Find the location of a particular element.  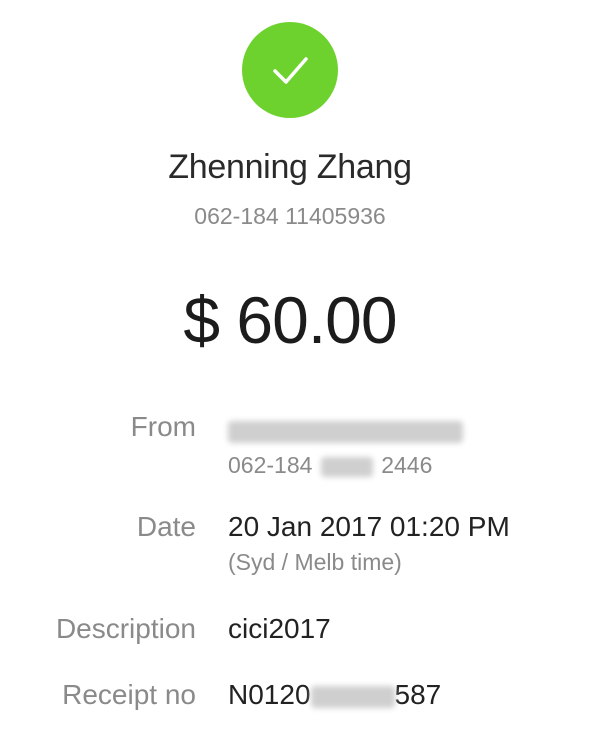

payment-amount: $ 60.00 is located at coordinates (290, 320).